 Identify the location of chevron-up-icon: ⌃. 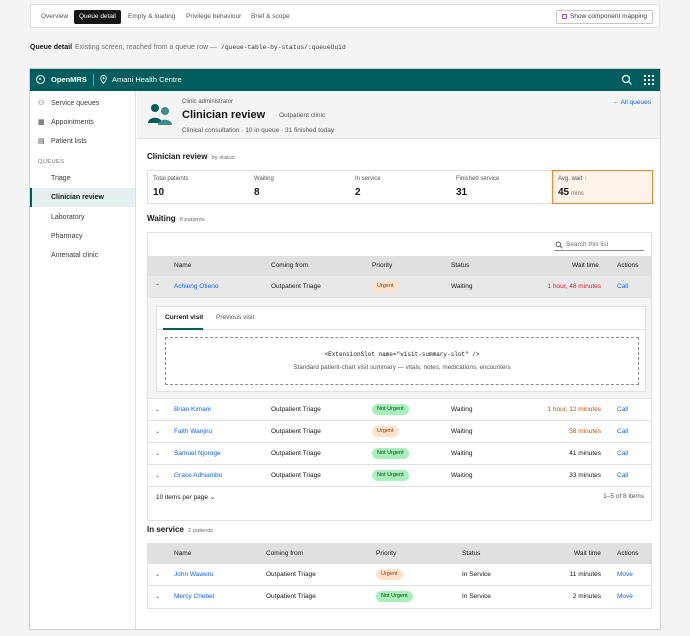
(157, 287).